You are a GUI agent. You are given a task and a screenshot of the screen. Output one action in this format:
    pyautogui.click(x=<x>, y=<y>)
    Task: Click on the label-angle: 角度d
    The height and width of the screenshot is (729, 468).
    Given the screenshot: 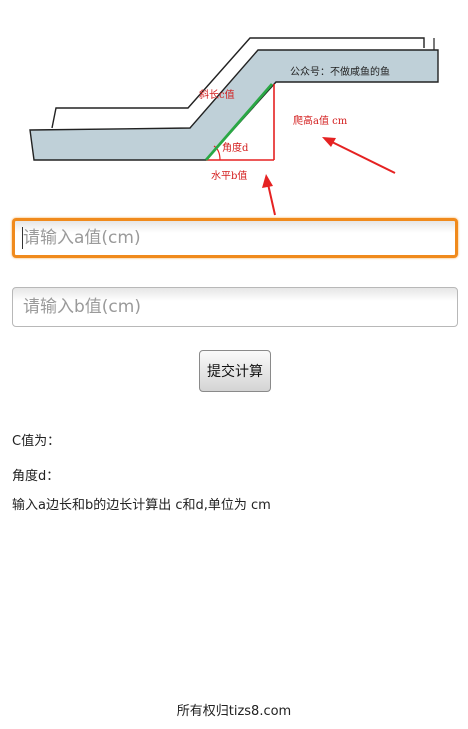 What is the action you would take?
    pyautogui.click(x=235, y=147)
    